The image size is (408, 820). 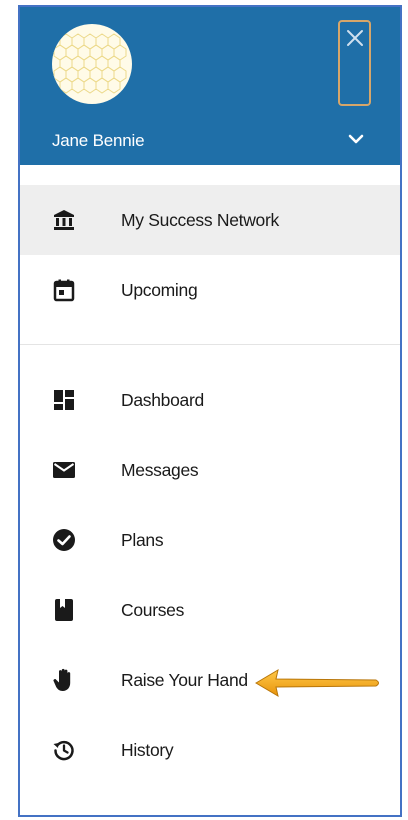 I want to click on nav-label: Raise Your Hand, so click(x=184, y=680).